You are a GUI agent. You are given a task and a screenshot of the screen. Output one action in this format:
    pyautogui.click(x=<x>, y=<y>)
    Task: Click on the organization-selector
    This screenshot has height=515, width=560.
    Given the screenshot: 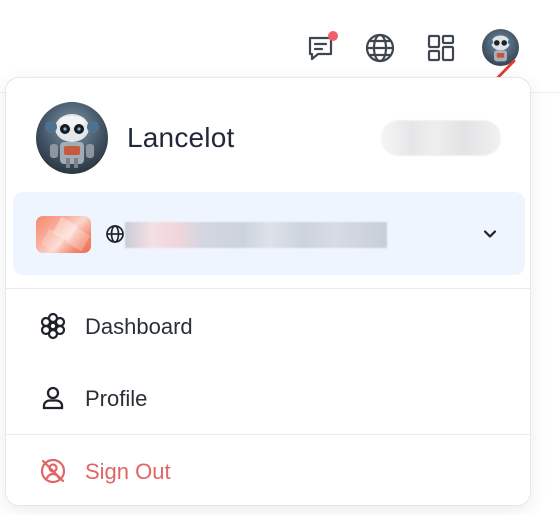 What is the action you would take?
    pyautogui.click(x=269, y=233)
    